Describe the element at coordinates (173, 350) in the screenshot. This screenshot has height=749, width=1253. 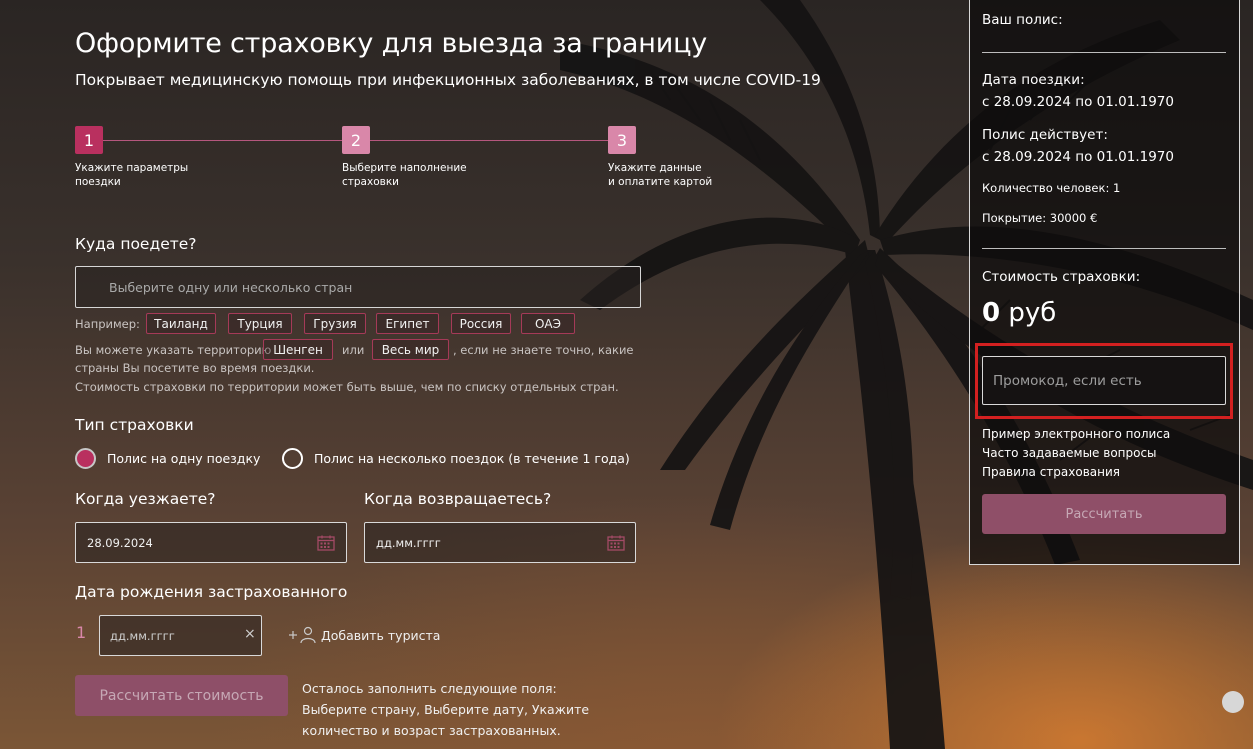
I see `territory-prefix: Вы можете указать территорию` at that location.